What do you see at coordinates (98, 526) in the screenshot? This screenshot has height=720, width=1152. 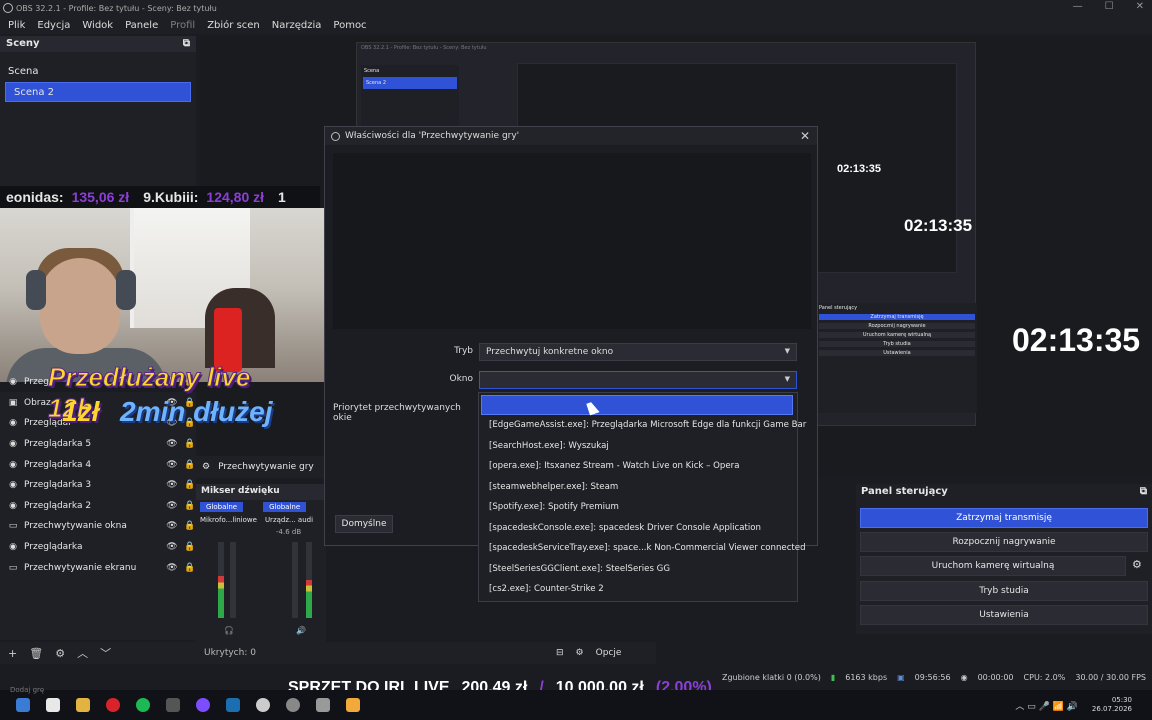 I see `source-item: ▭ Przechwytywanie okna 👁 🔒` at bounding box center [98, 526].